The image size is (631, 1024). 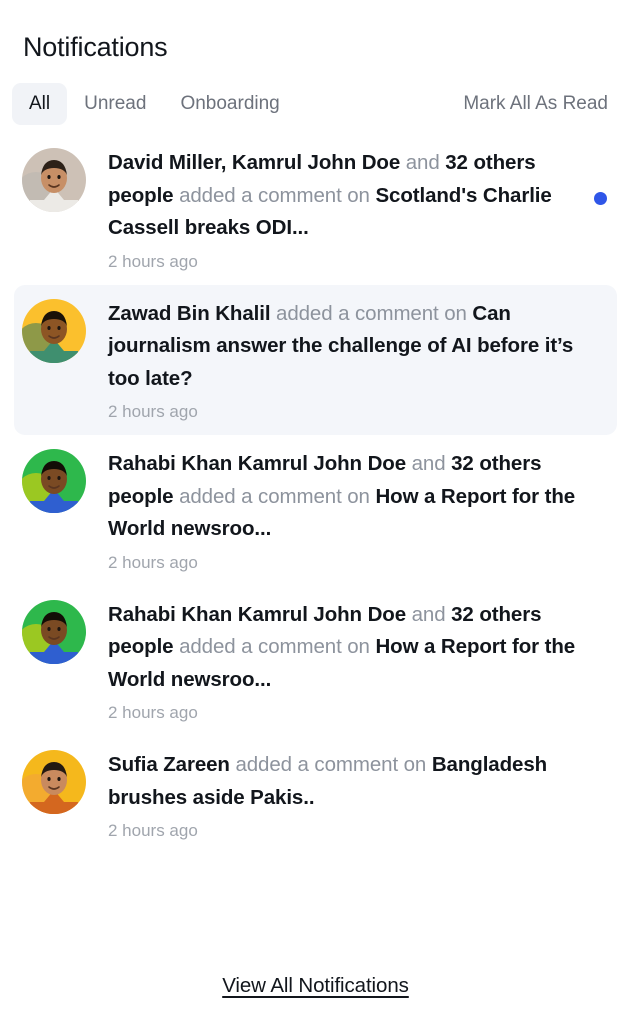 What do you see at coordinates (169, 764) in the screenshot?
I see `notification-actors: Sufia Zareen` at bounding box center [169, 764].